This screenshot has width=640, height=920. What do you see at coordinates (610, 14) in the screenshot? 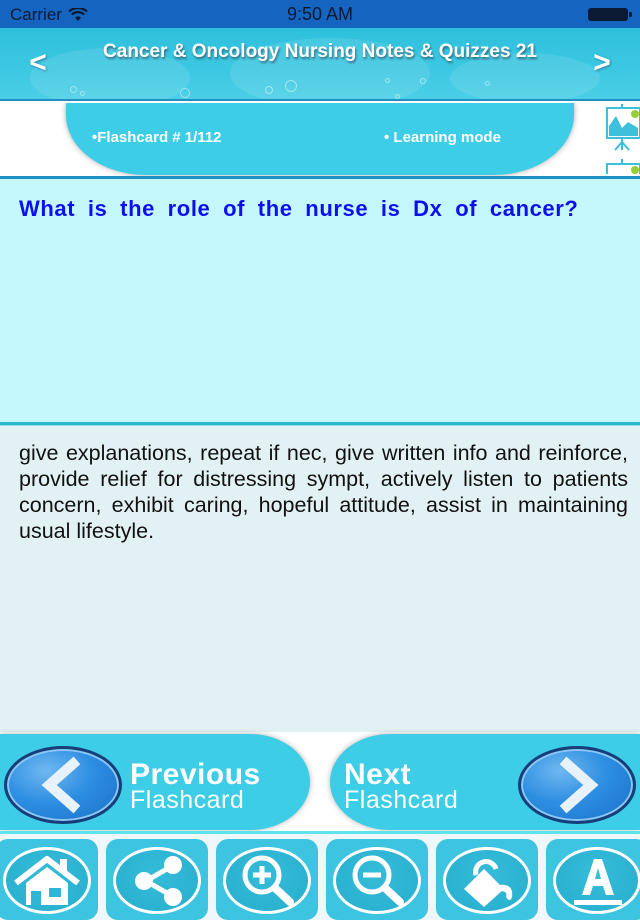
I see `battery-icon` at bounding box center [610, 14].